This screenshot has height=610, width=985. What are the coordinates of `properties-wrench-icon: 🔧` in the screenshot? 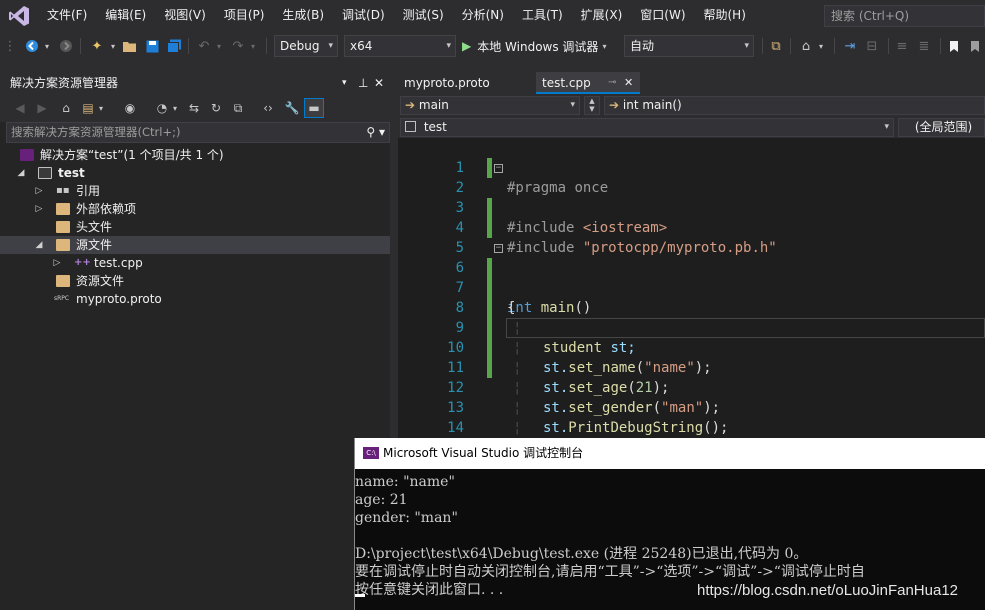 It's located at (292, 108).